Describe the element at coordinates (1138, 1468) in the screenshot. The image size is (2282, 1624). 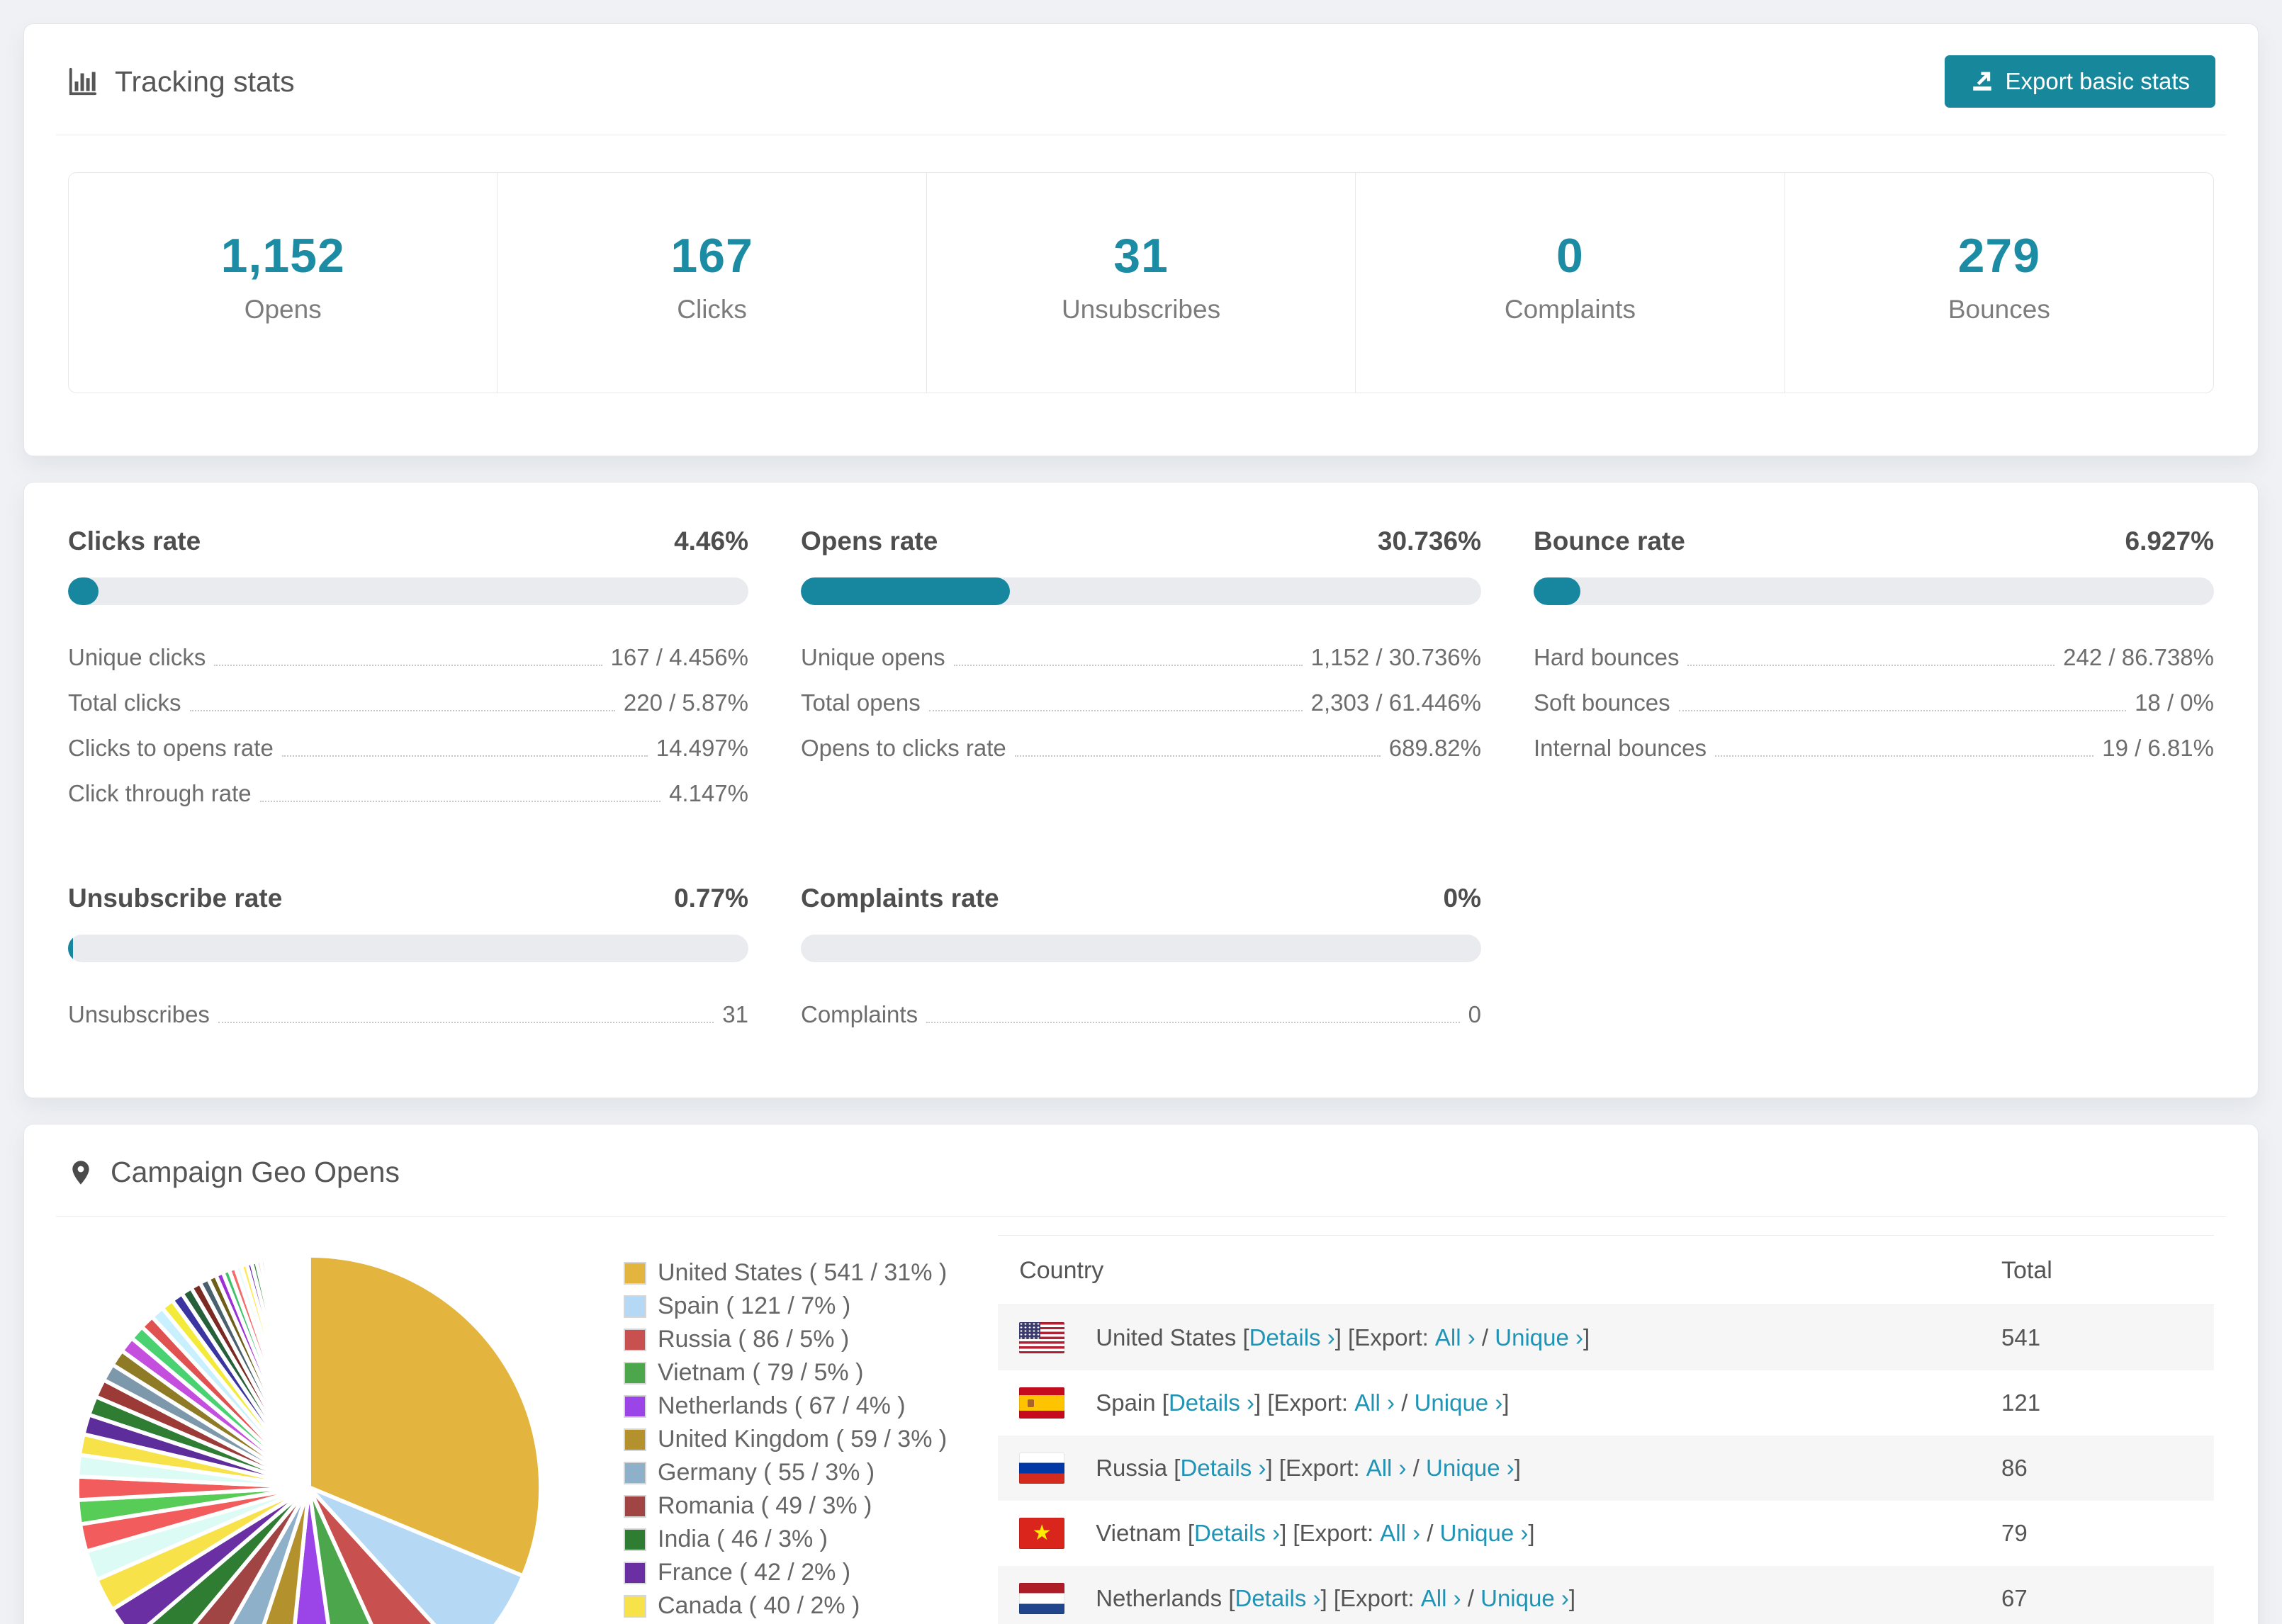
I see `country-name: Russia [` at that location.